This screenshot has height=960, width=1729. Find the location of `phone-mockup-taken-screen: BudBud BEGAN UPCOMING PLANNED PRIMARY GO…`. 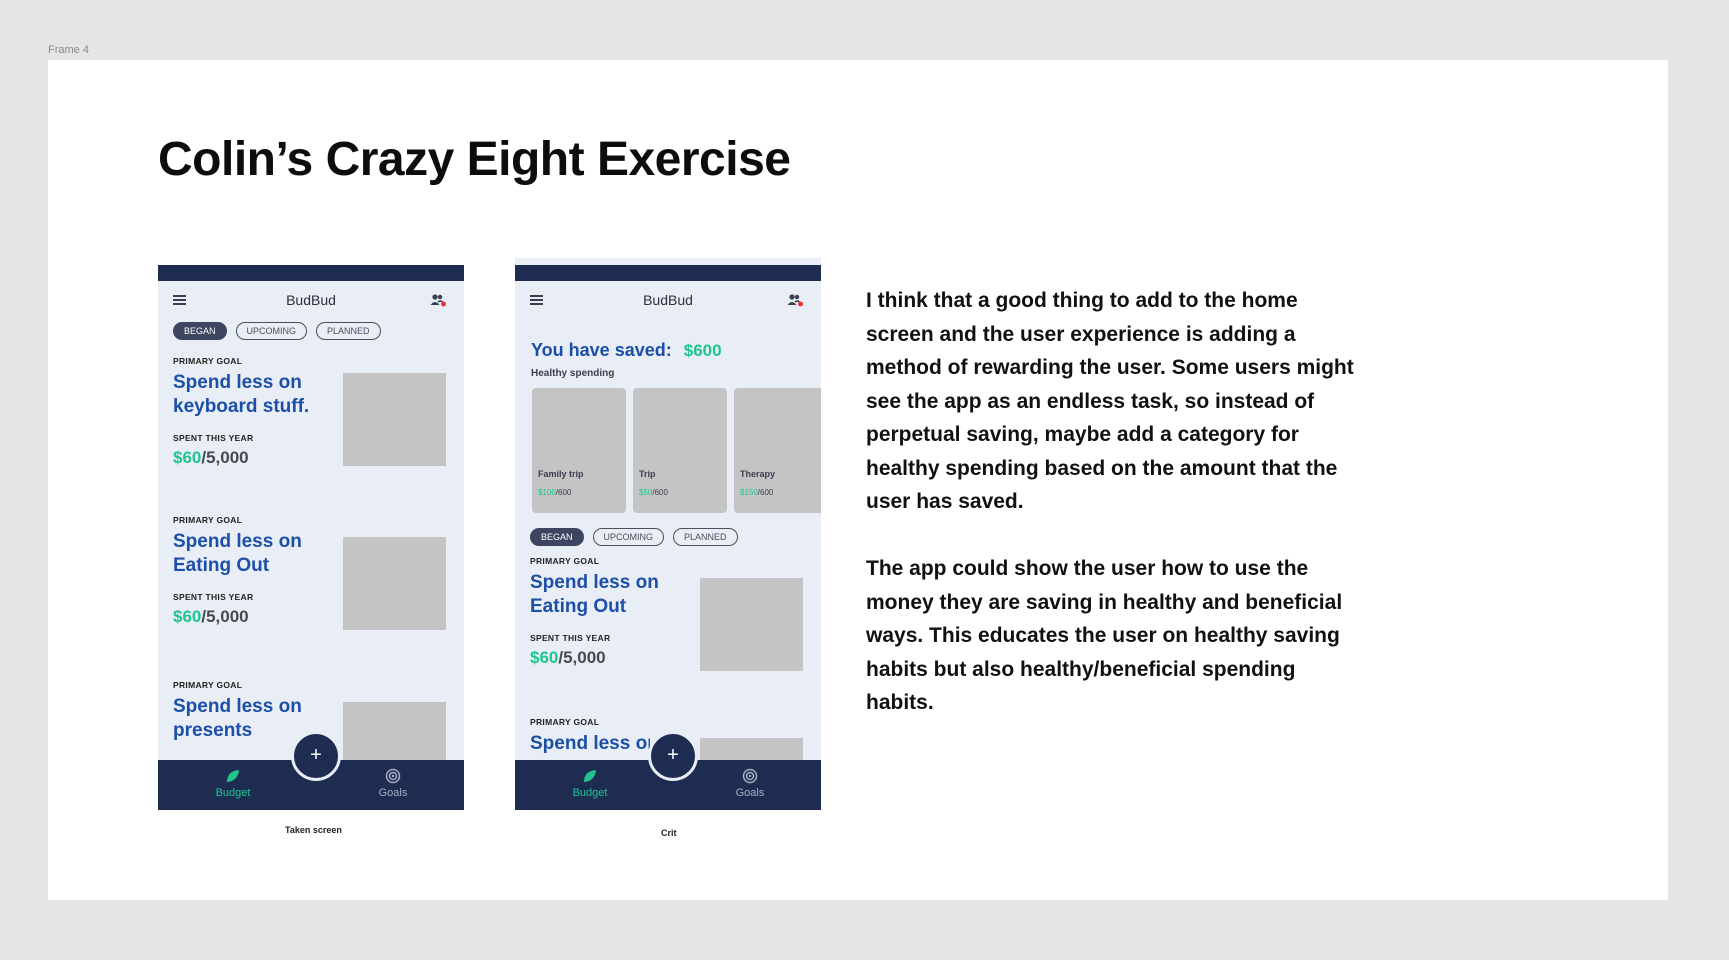

phone-mockup-taken-screen: BudBud BEGAN UPCOMING PLANNED PRIMARY GO… is located at coordinates (311, 537).